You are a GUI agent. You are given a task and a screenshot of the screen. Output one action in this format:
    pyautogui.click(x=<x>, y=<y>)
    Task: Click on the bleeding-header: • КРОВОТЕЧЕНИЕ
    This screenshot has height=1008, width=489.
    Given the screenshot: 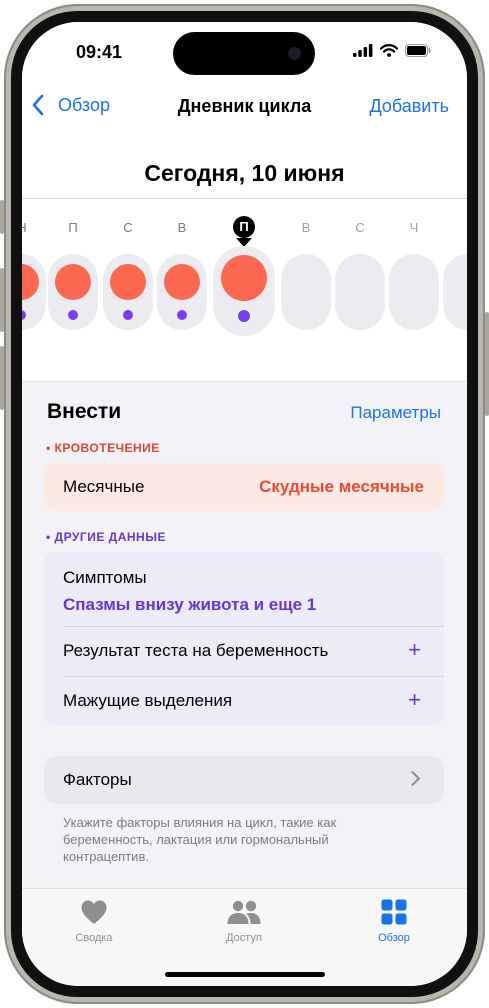 What is the action you would take?
    pyautogui.click(x=103, y=448)
    